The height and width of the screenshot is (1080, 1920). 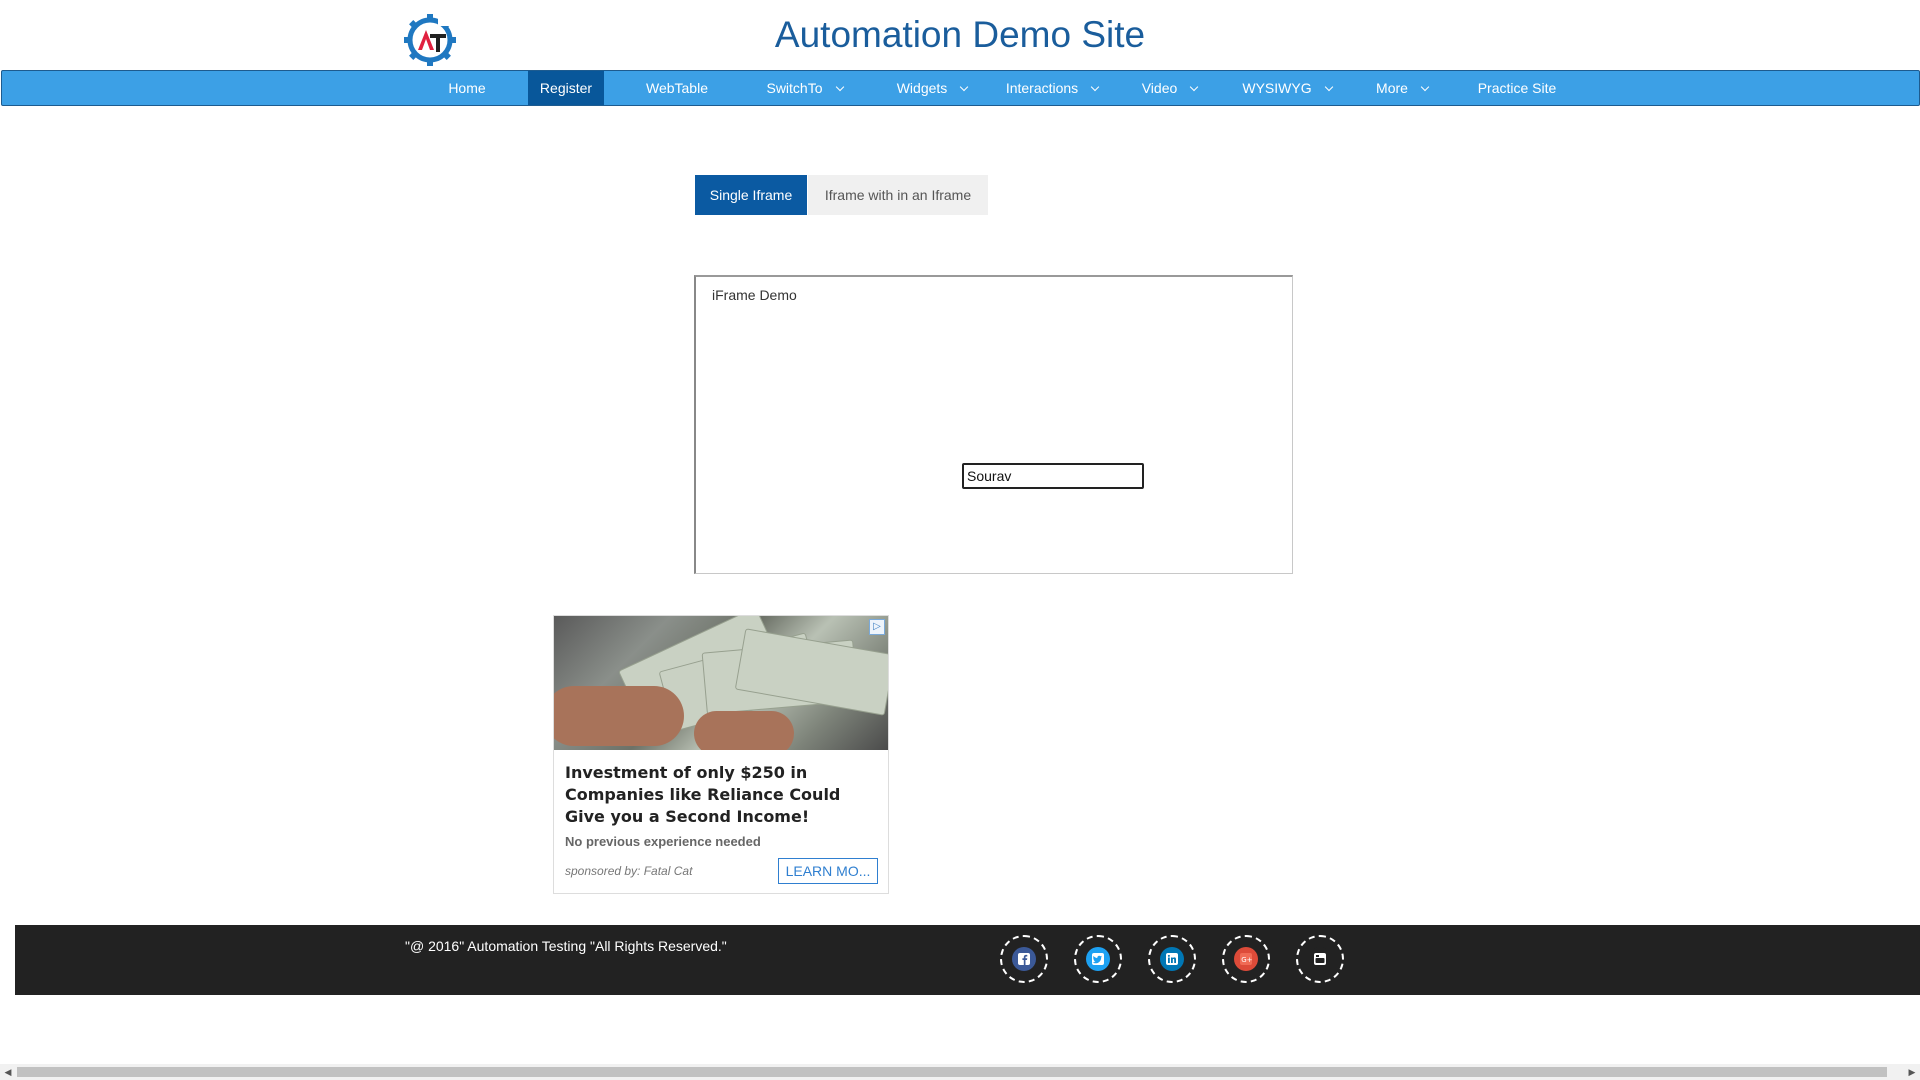 I want to click on nav-label: Home, so click(x=467, y=88).